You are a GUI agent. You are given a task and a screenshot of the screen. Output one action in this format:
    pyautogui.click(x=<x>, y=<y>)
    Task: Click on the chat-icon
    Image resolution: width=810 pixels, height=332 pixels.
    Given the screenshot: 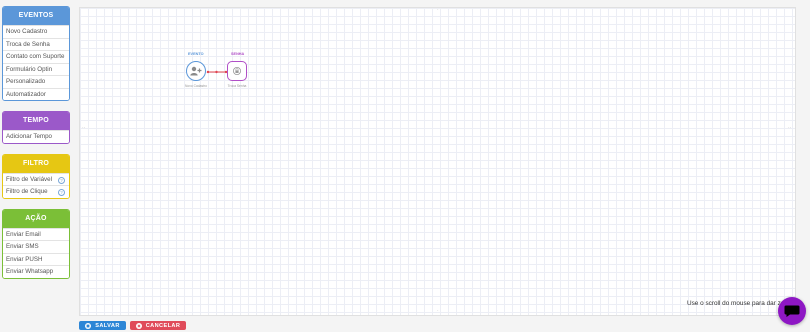 What is the action you would take?
    pyautogui.click(x=792, y=311)
    